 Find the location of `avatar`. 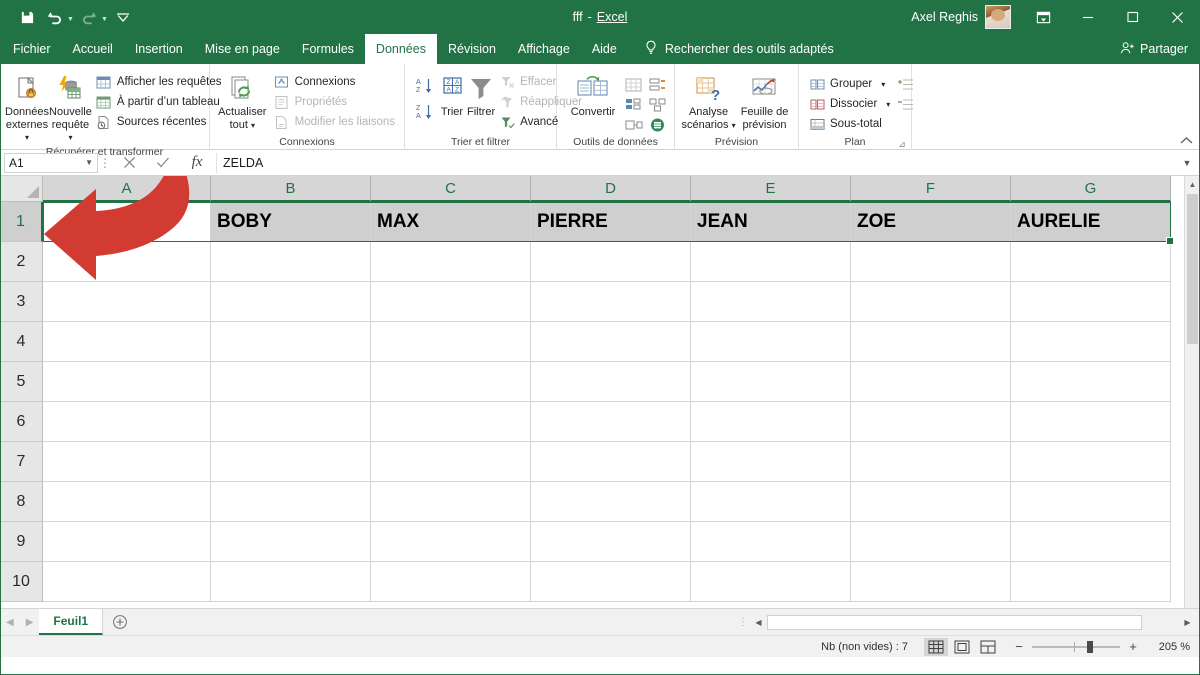

avatar is located at coordinates (998, 17).